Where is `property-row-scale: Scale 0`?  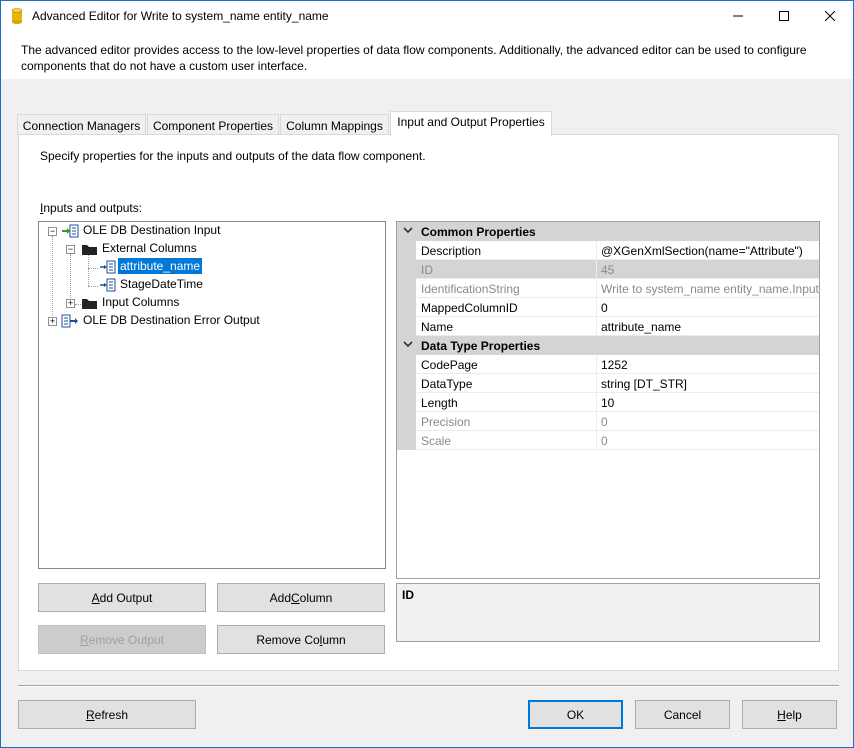 property-row-scale: Scale 0 is located at coordinates (608, 440).